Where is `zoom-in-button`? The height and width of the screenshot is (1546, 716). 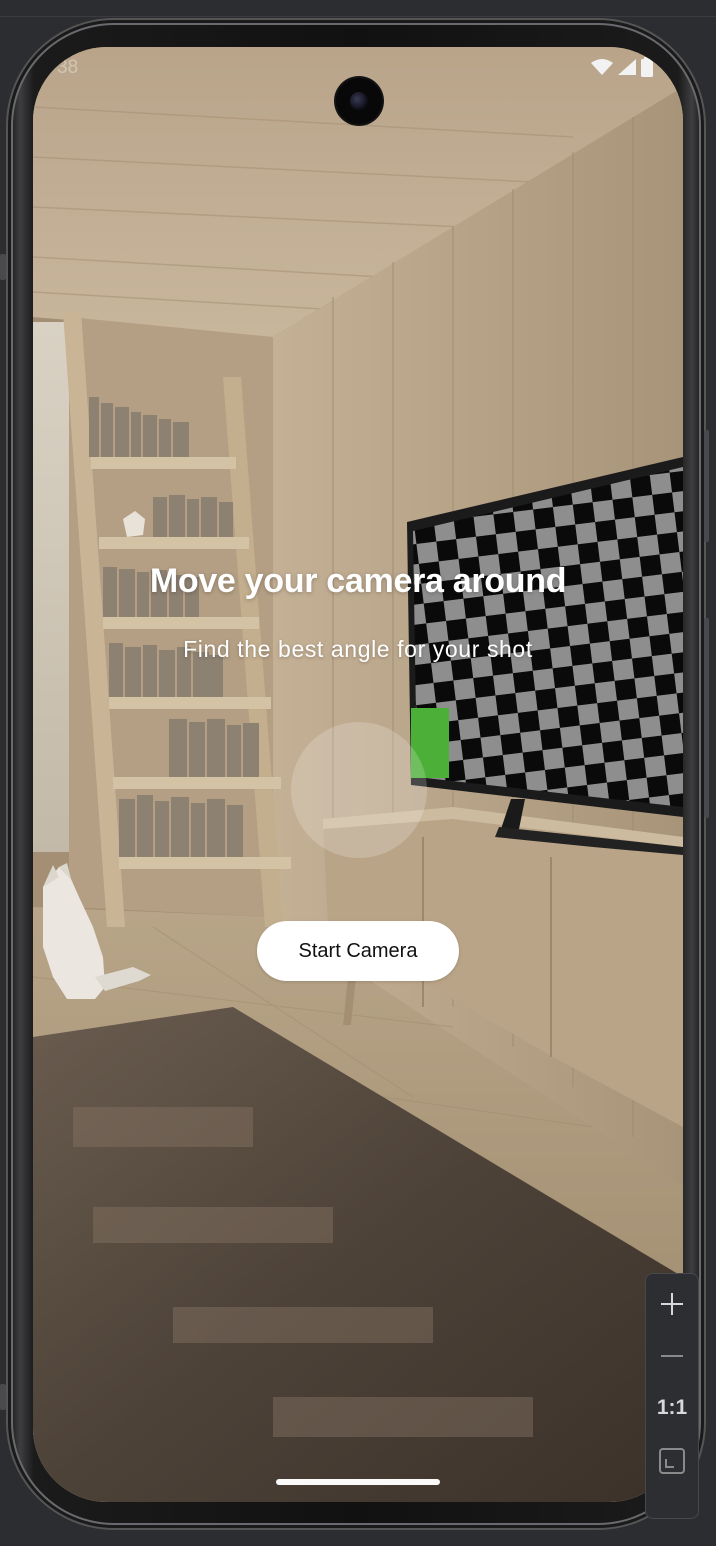 zoom-in-button is located at coordinates (672, 1304).